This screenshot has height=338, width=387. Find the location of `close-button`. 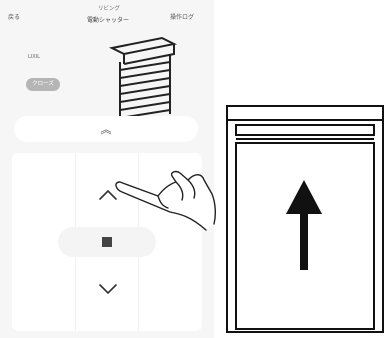

close-button is located at coordinates (108, 289).